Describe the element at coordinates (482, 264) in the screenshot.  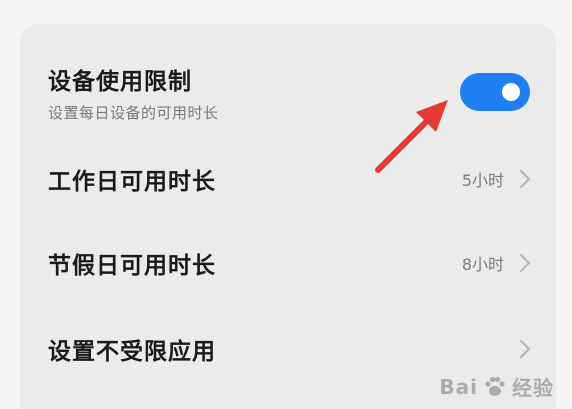
I see `holiday-duration-value: 8小时` at that location.